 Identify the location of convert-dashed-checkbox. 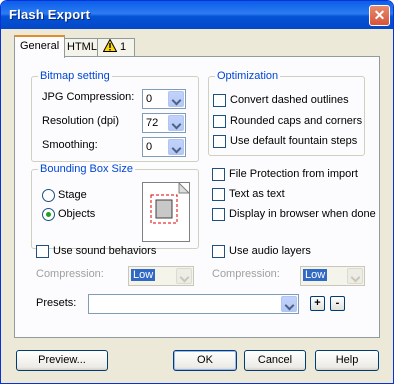
(219, 100).